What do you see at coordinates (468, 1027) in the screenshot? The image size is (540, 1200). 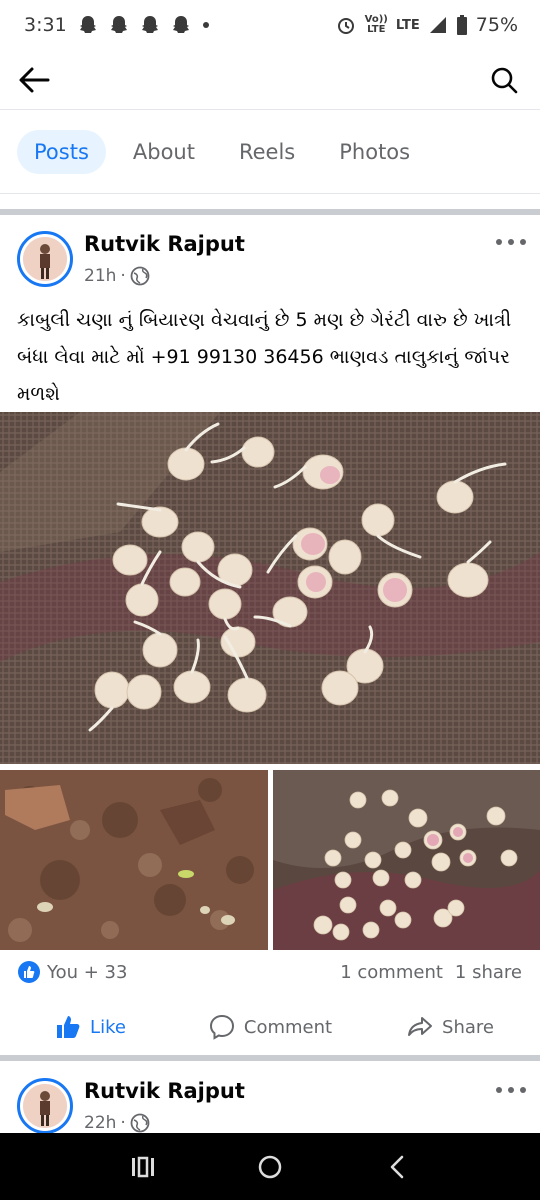 I see `share-label: Share` at bounding box center [468, 1027].